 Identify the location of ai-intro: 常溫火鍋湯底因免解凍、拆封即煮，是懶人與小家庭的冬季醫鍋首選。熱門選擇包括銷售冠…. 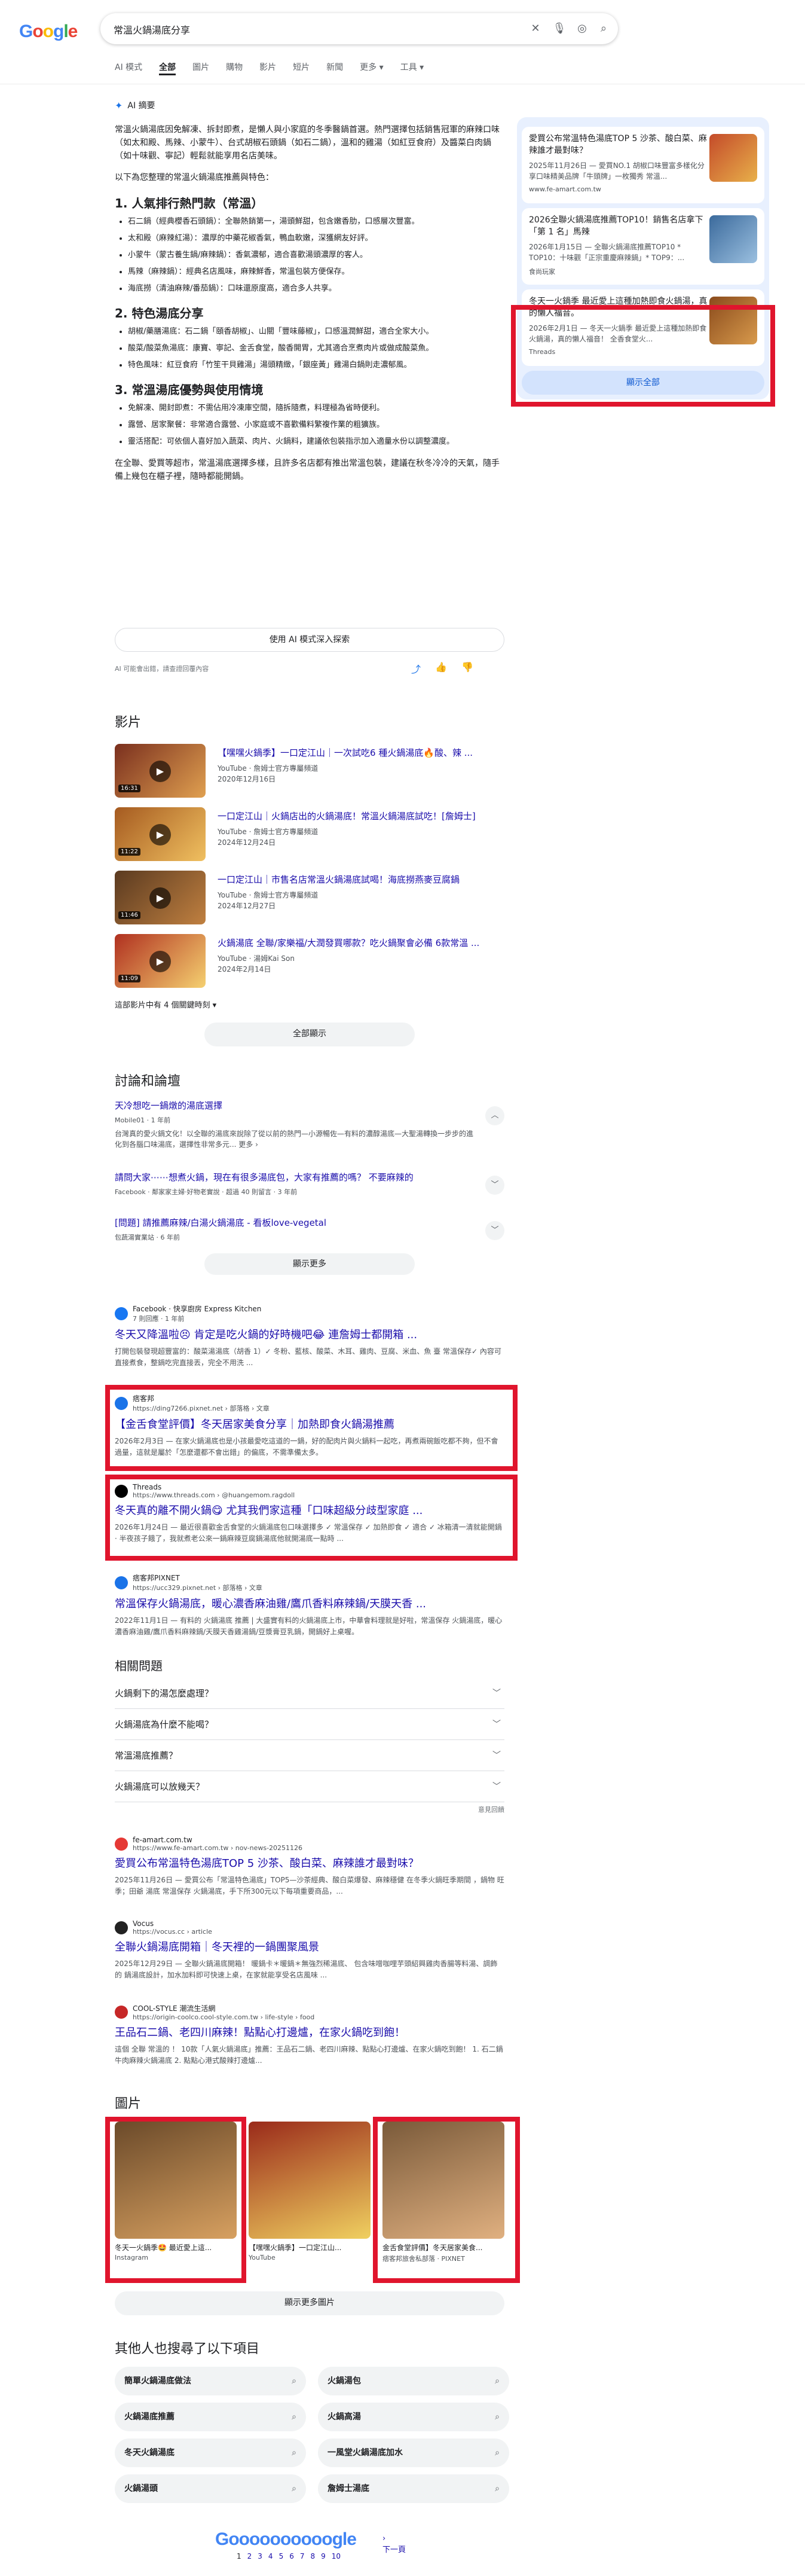
(307, 143).